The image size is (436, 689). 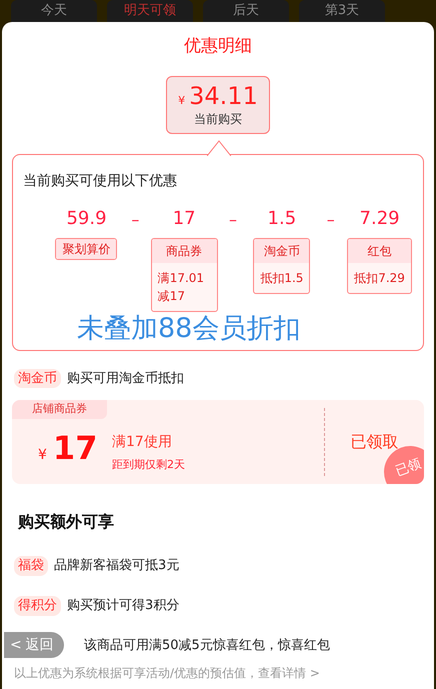 What do you see at coordinates (188, 329) in the screenshot?
I see `overlay-note: 未叠加88会员折扣` at bounding box center [188, 329].